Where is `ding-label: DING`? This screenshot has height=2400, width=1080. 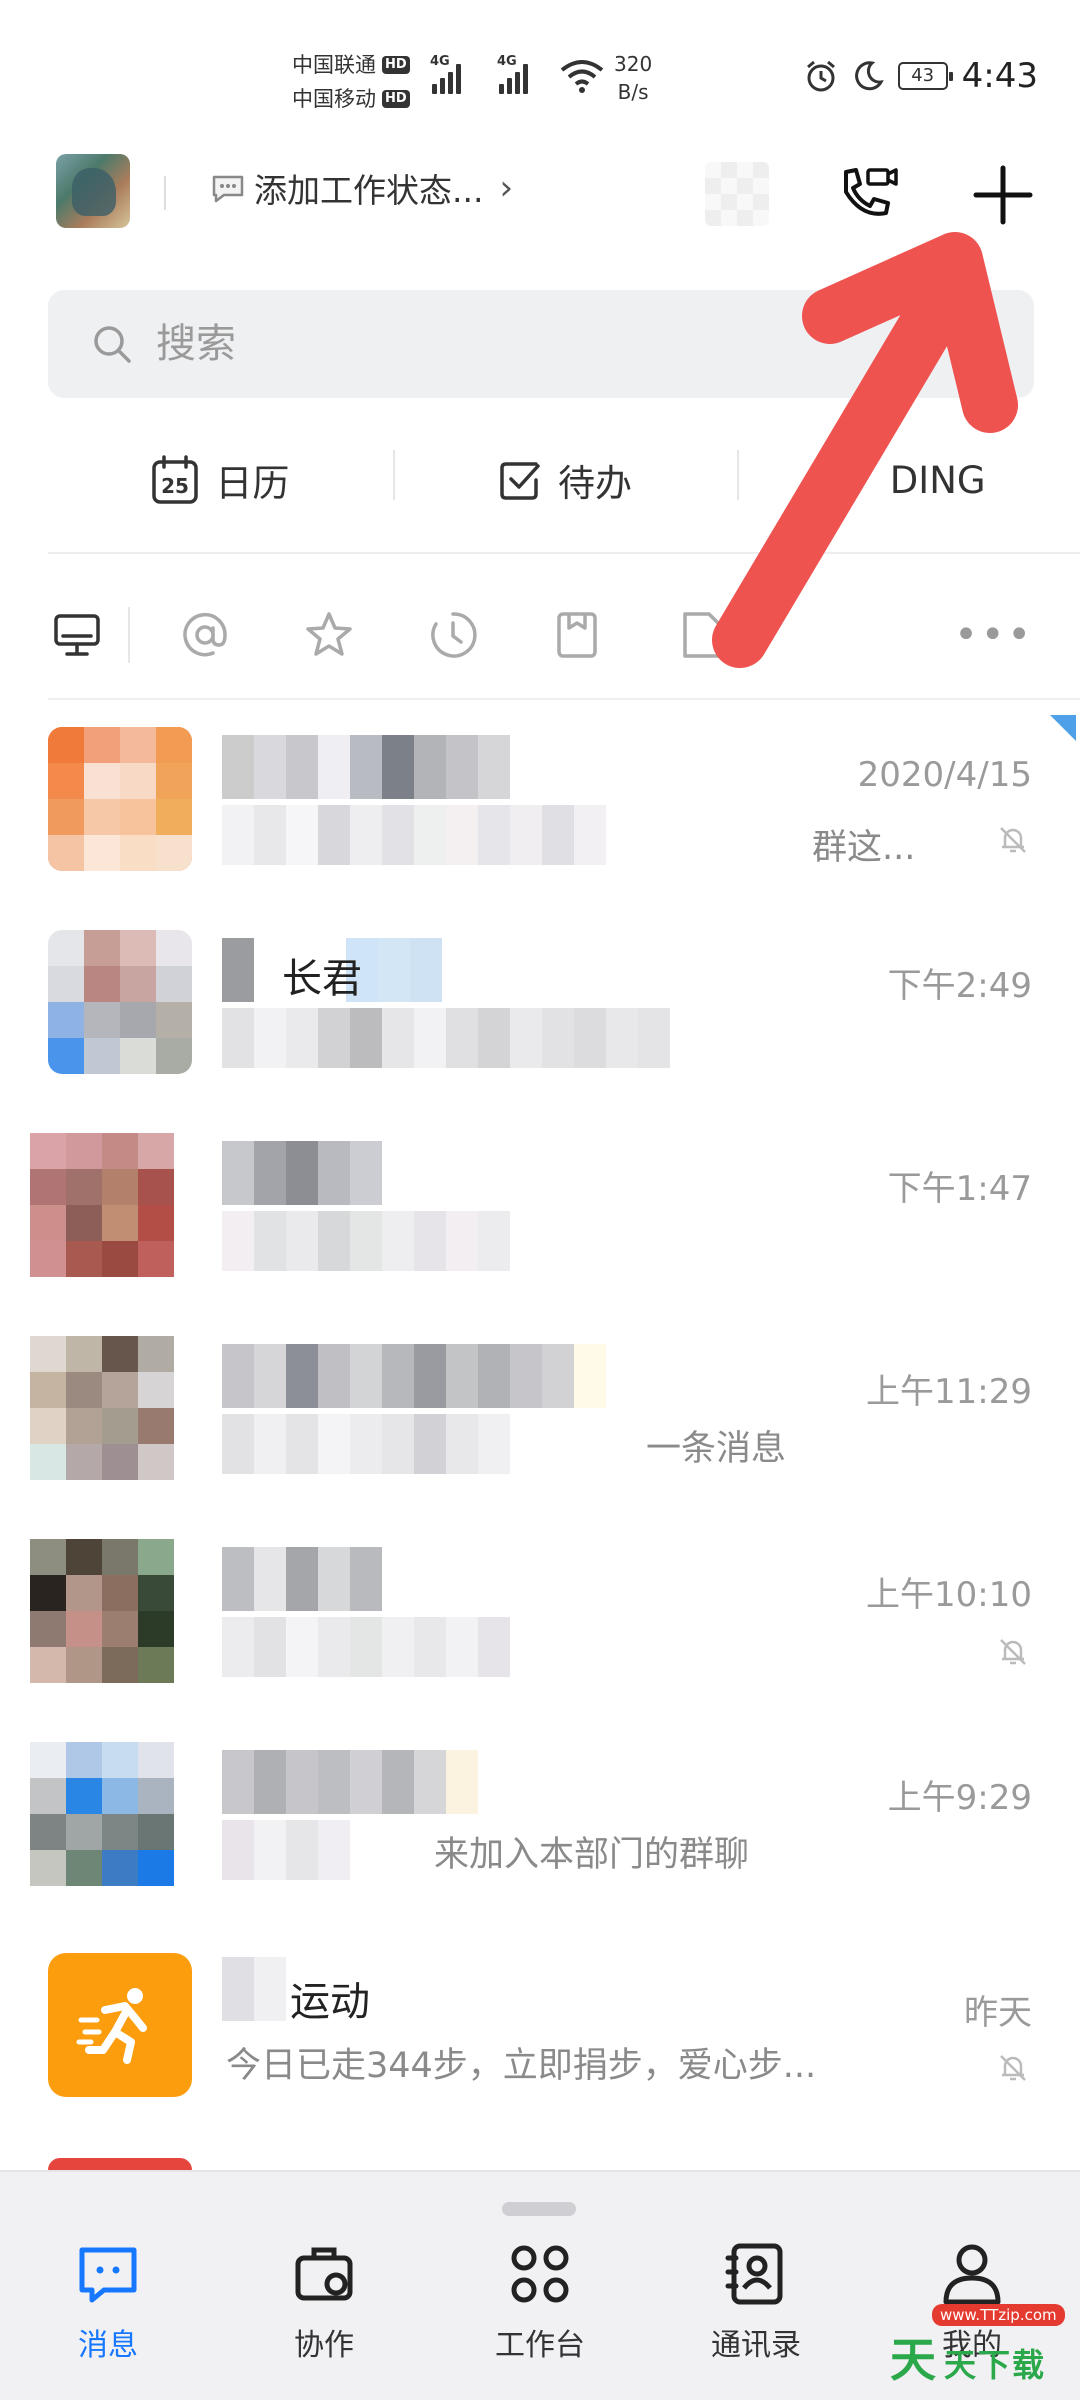
ding-label: DING is located at coordinates (937, 480).